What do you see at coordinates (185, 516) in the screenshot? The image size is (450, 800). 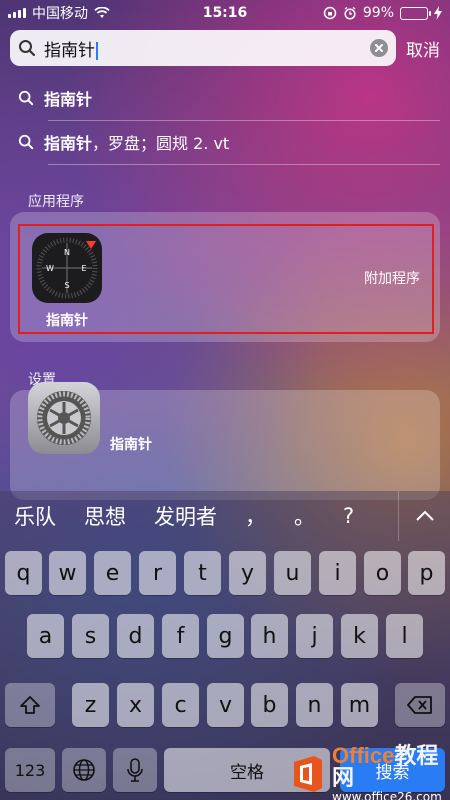 I see `candidate-item: 发明者` at bounding box center [185, 516].